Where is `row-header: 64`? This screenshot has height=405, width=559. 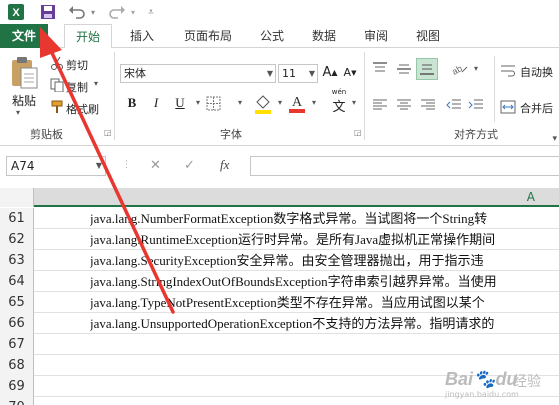
row-header: 64 is located at coordinates (17, 281).